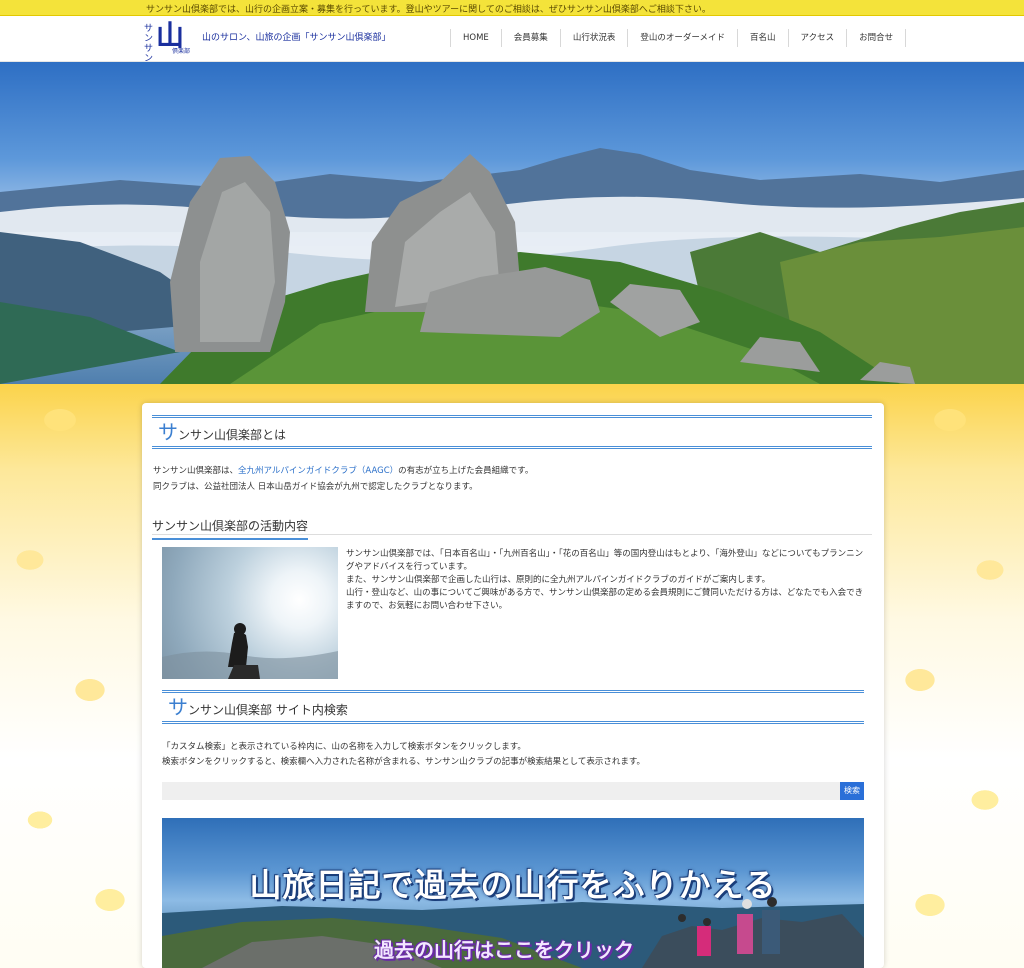 The height and width of the screenshot is (968, 1024). I want to click on nav-item-hyakumeizan: 百名山, so click(762, 38).